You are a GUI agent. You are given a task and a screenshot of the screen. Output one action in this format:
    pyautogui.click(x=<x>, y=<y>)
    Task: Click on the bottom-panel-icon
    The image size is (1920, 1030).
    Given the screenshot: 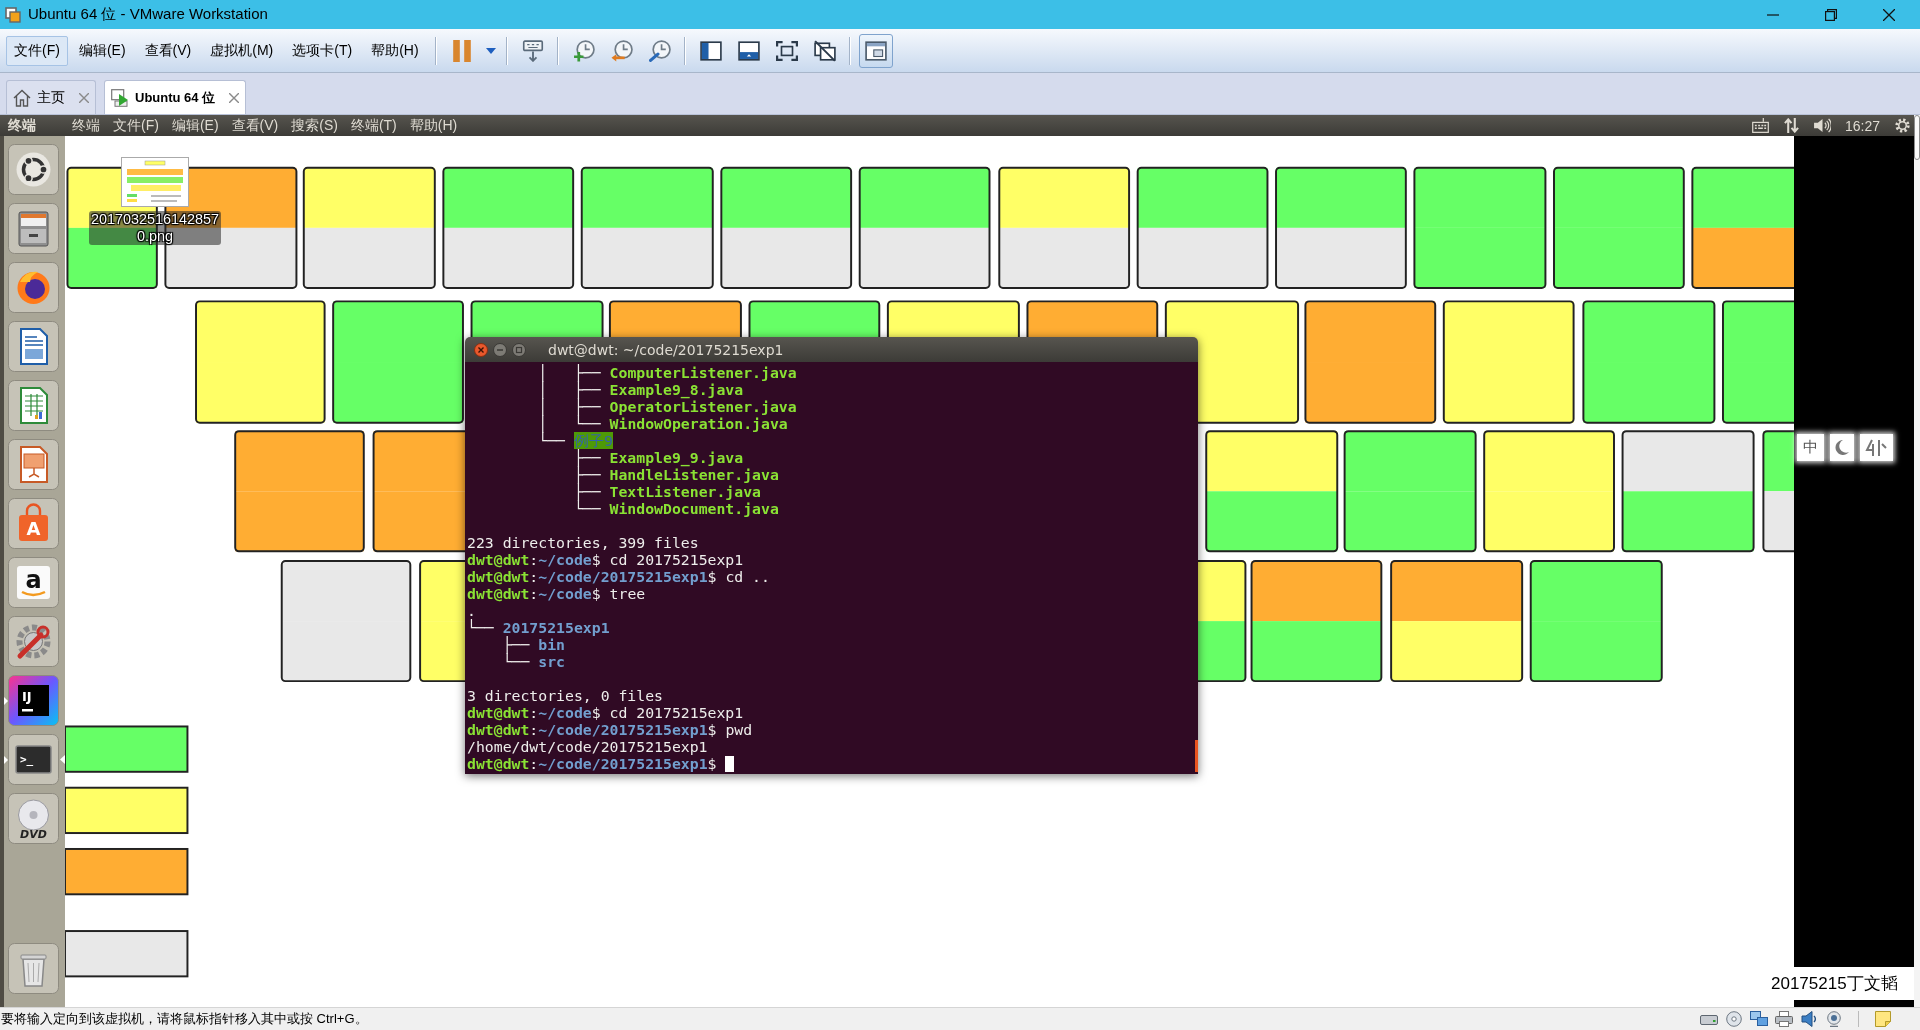 What is the action you would take?
    pyautogui.click(x=748, y=50)
    